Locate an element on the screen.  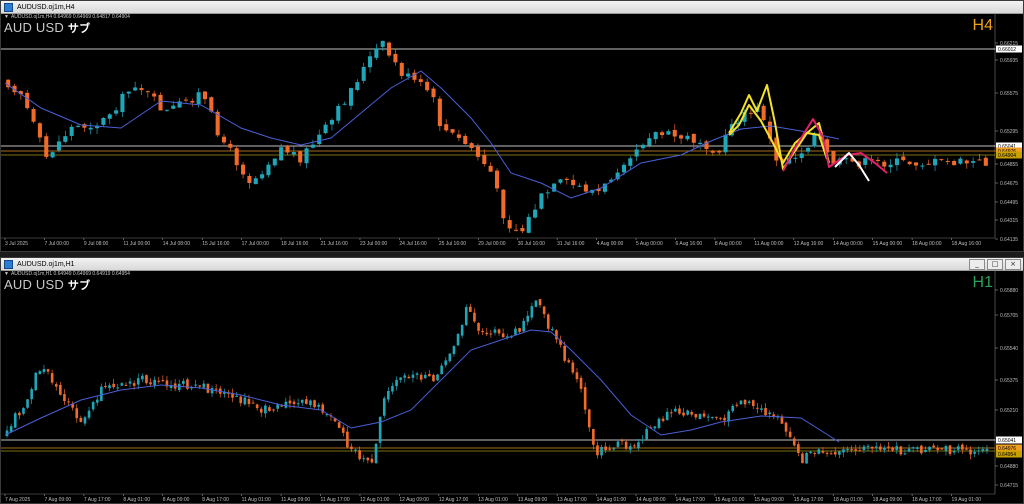
yellow-zigzag-drawing is located at coordinates (778, 134).